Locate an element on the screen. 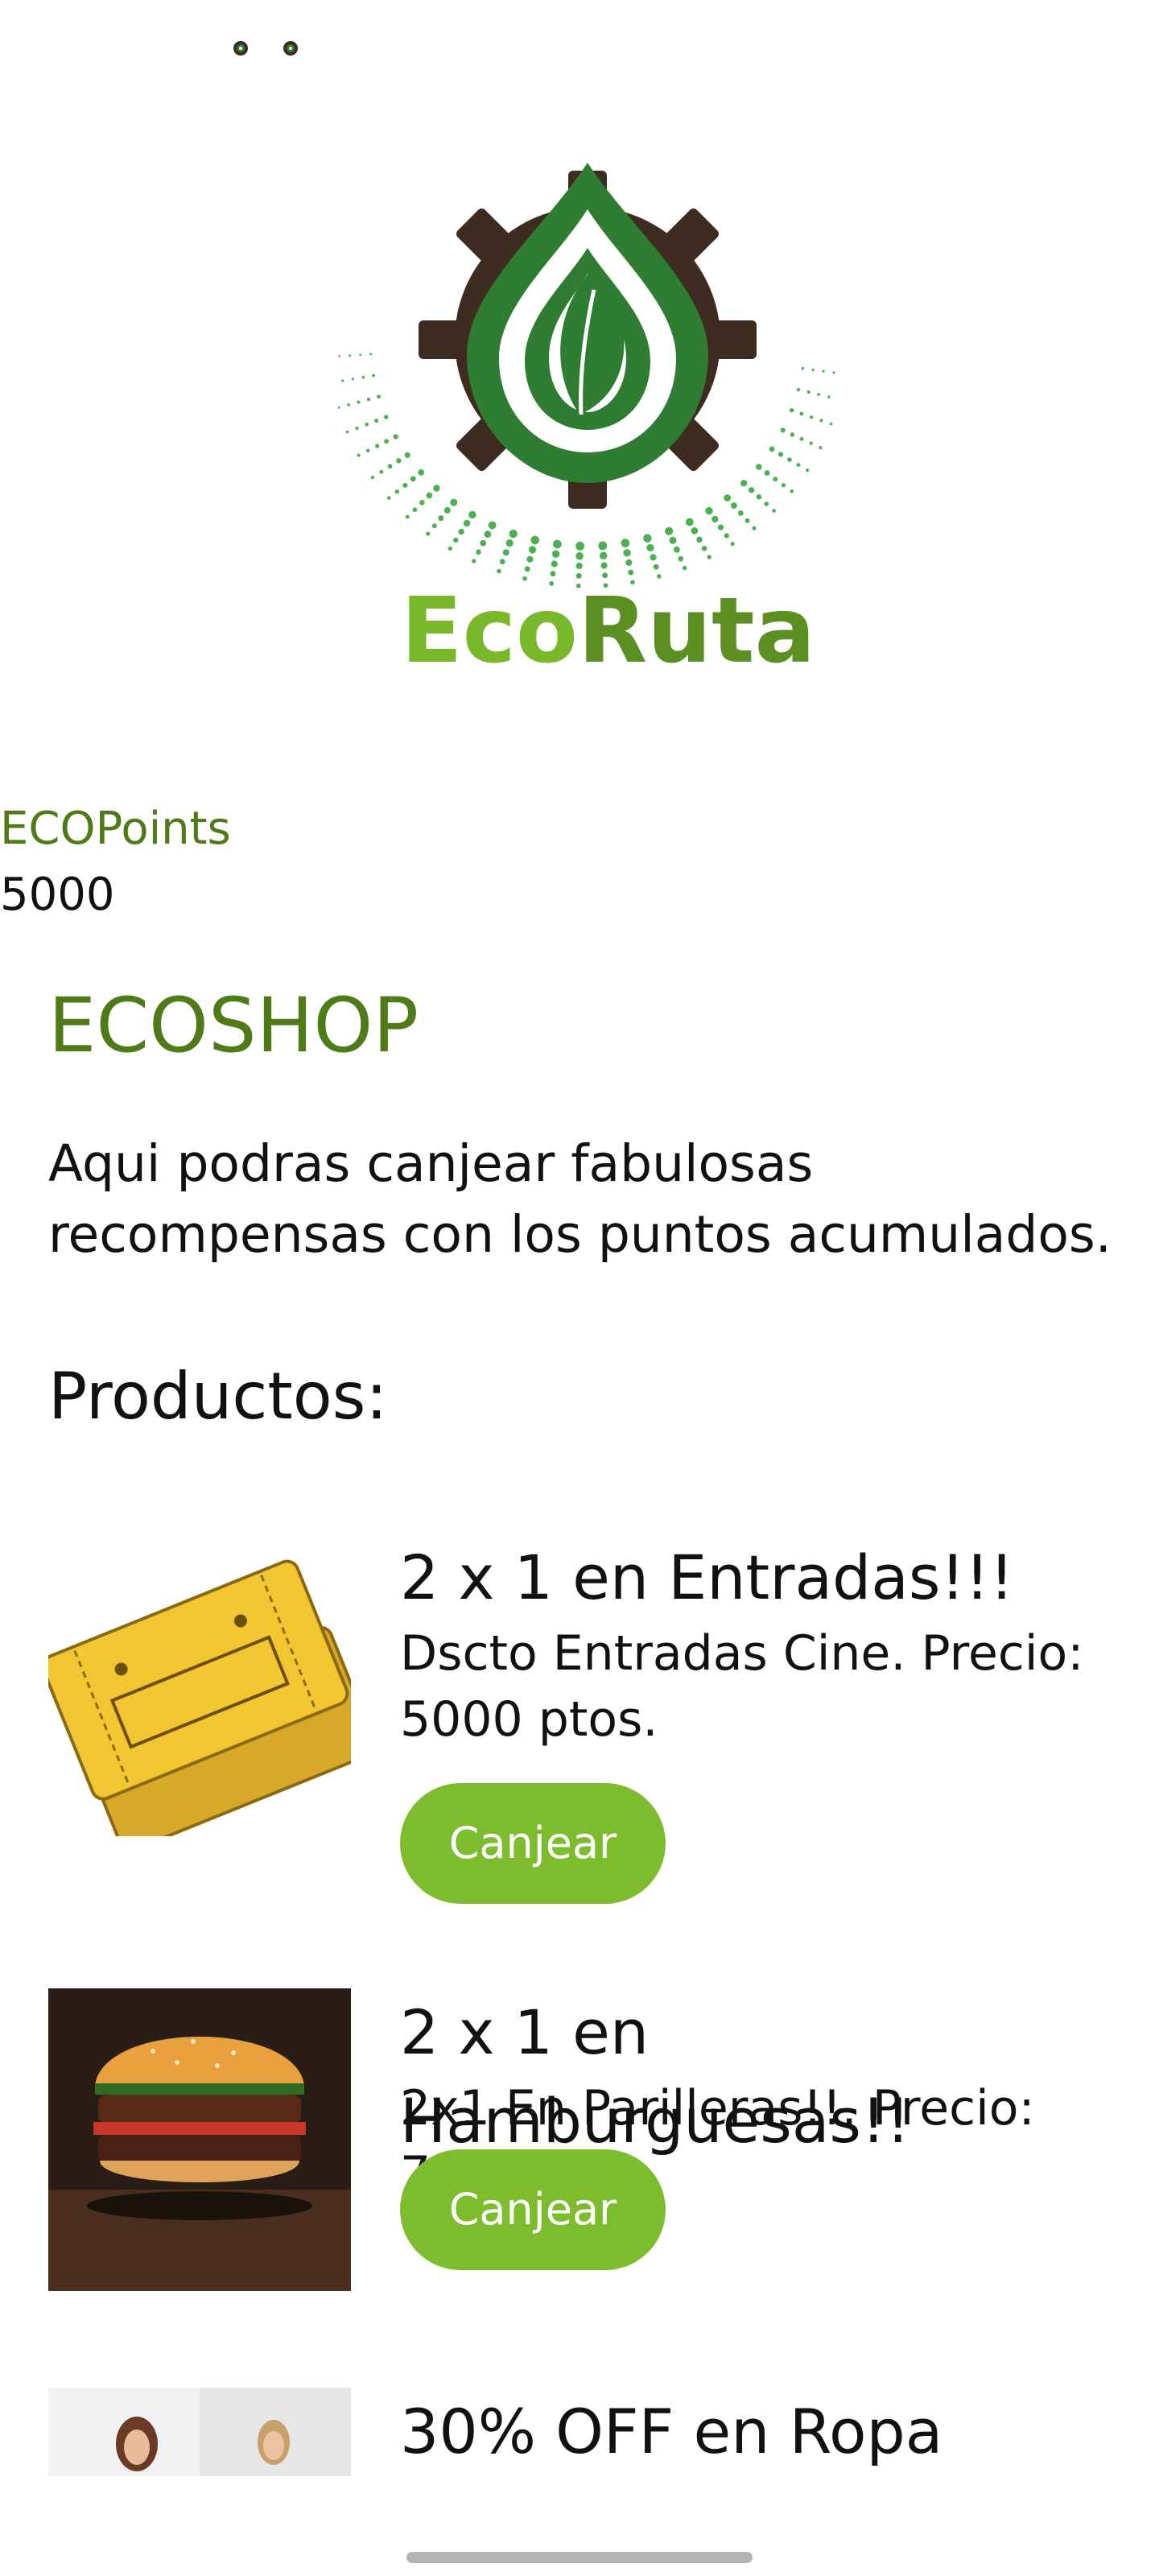  status-bar is located at coordinates (265, 48).